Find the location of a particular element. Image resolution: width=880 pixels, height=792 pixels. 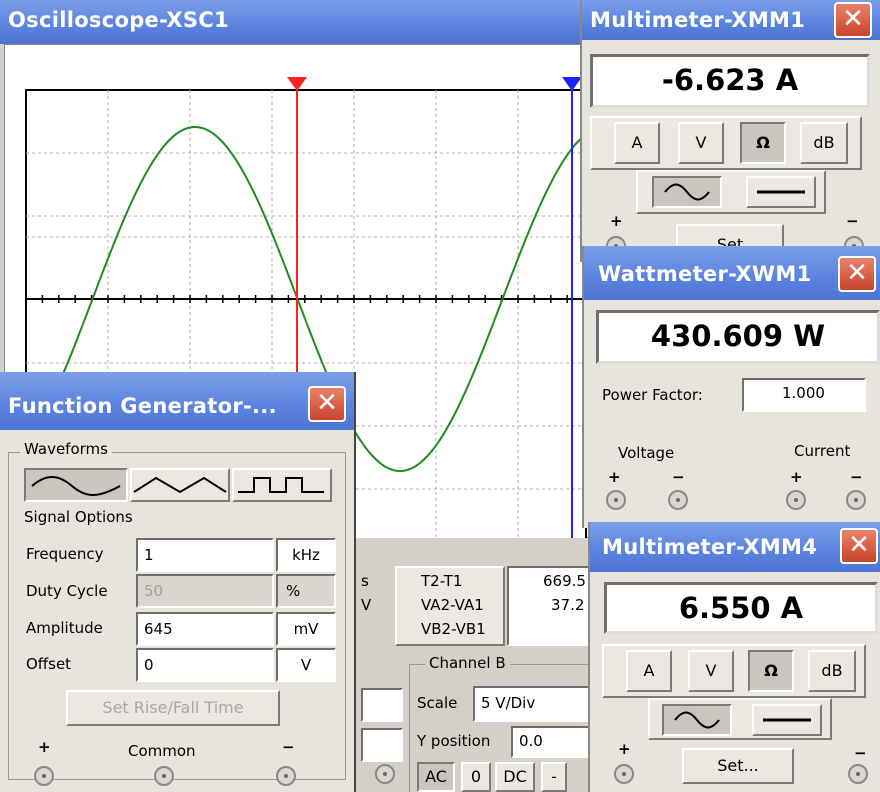

frequency-unit-select: kHz is located at coordinates (306, 555).